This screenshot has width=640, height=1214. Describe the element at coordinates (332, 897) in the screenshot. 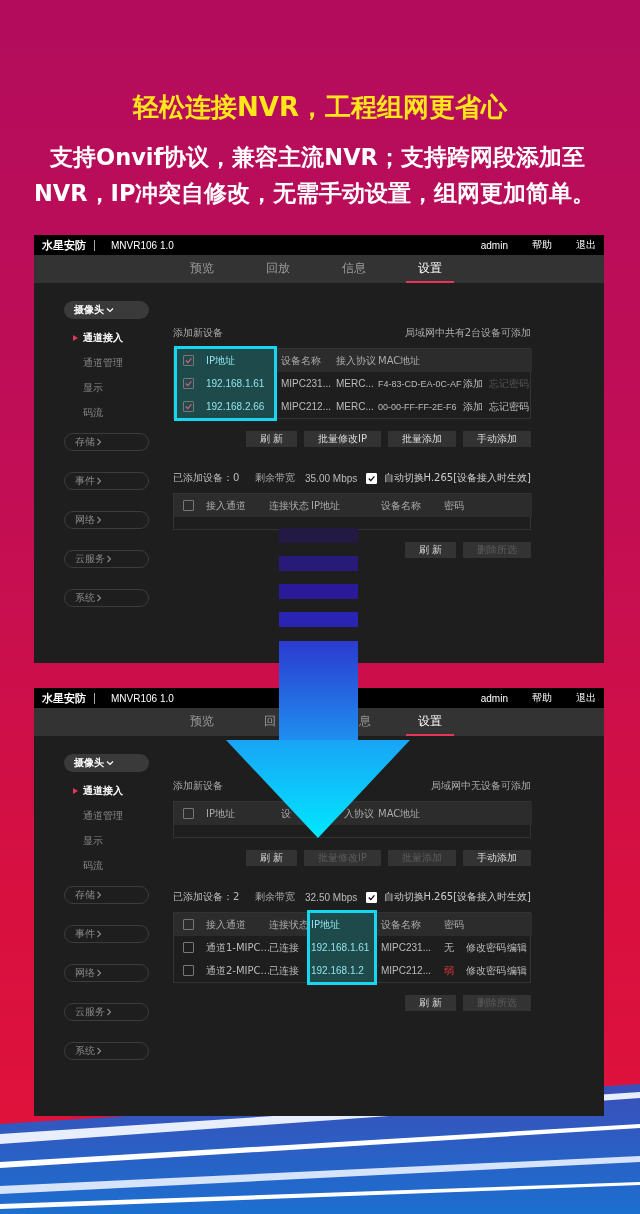

I see `bandwidth-value: 32.50 Mbps` at that location.